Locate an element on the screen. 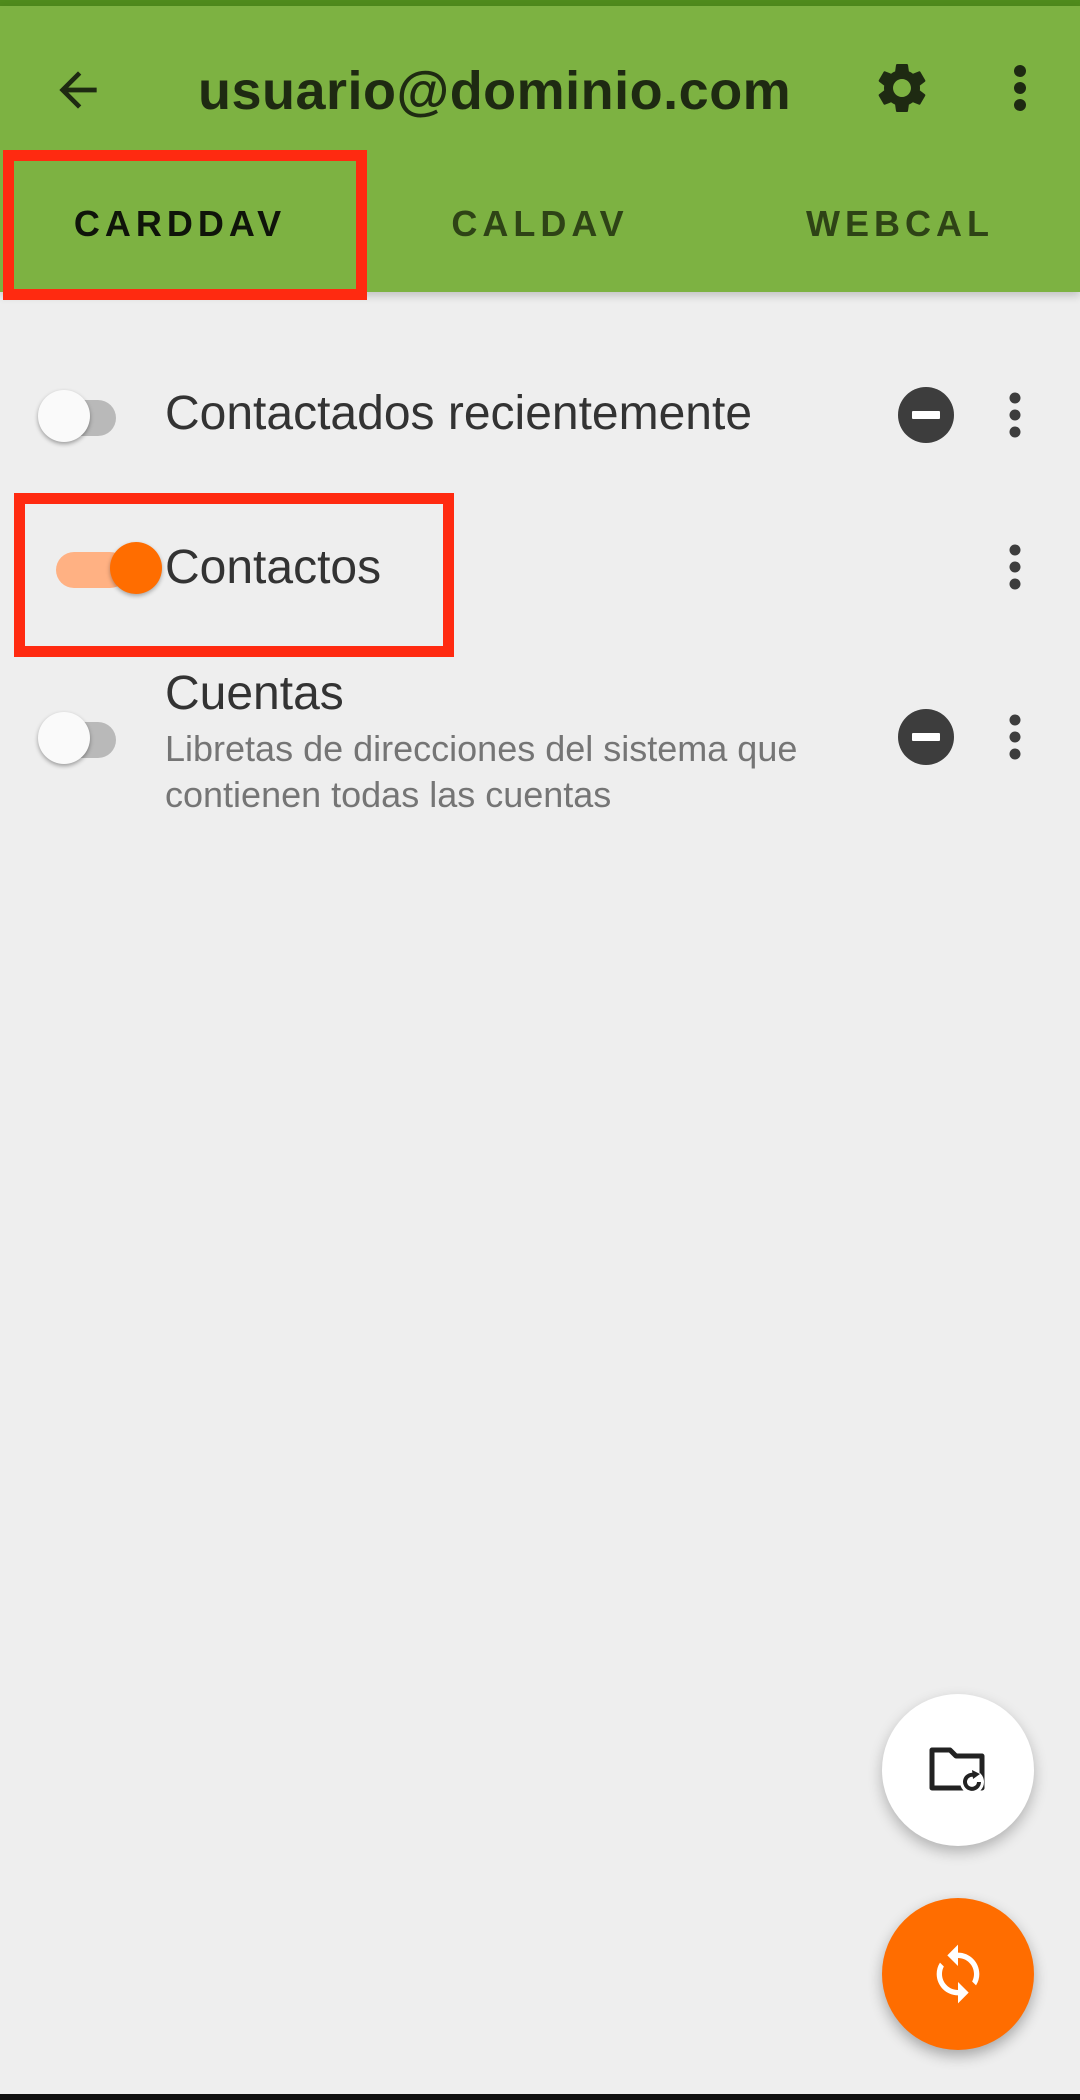 The image size is (1080, 2100). arrow-back-icon is located at coordinates (78, 90).